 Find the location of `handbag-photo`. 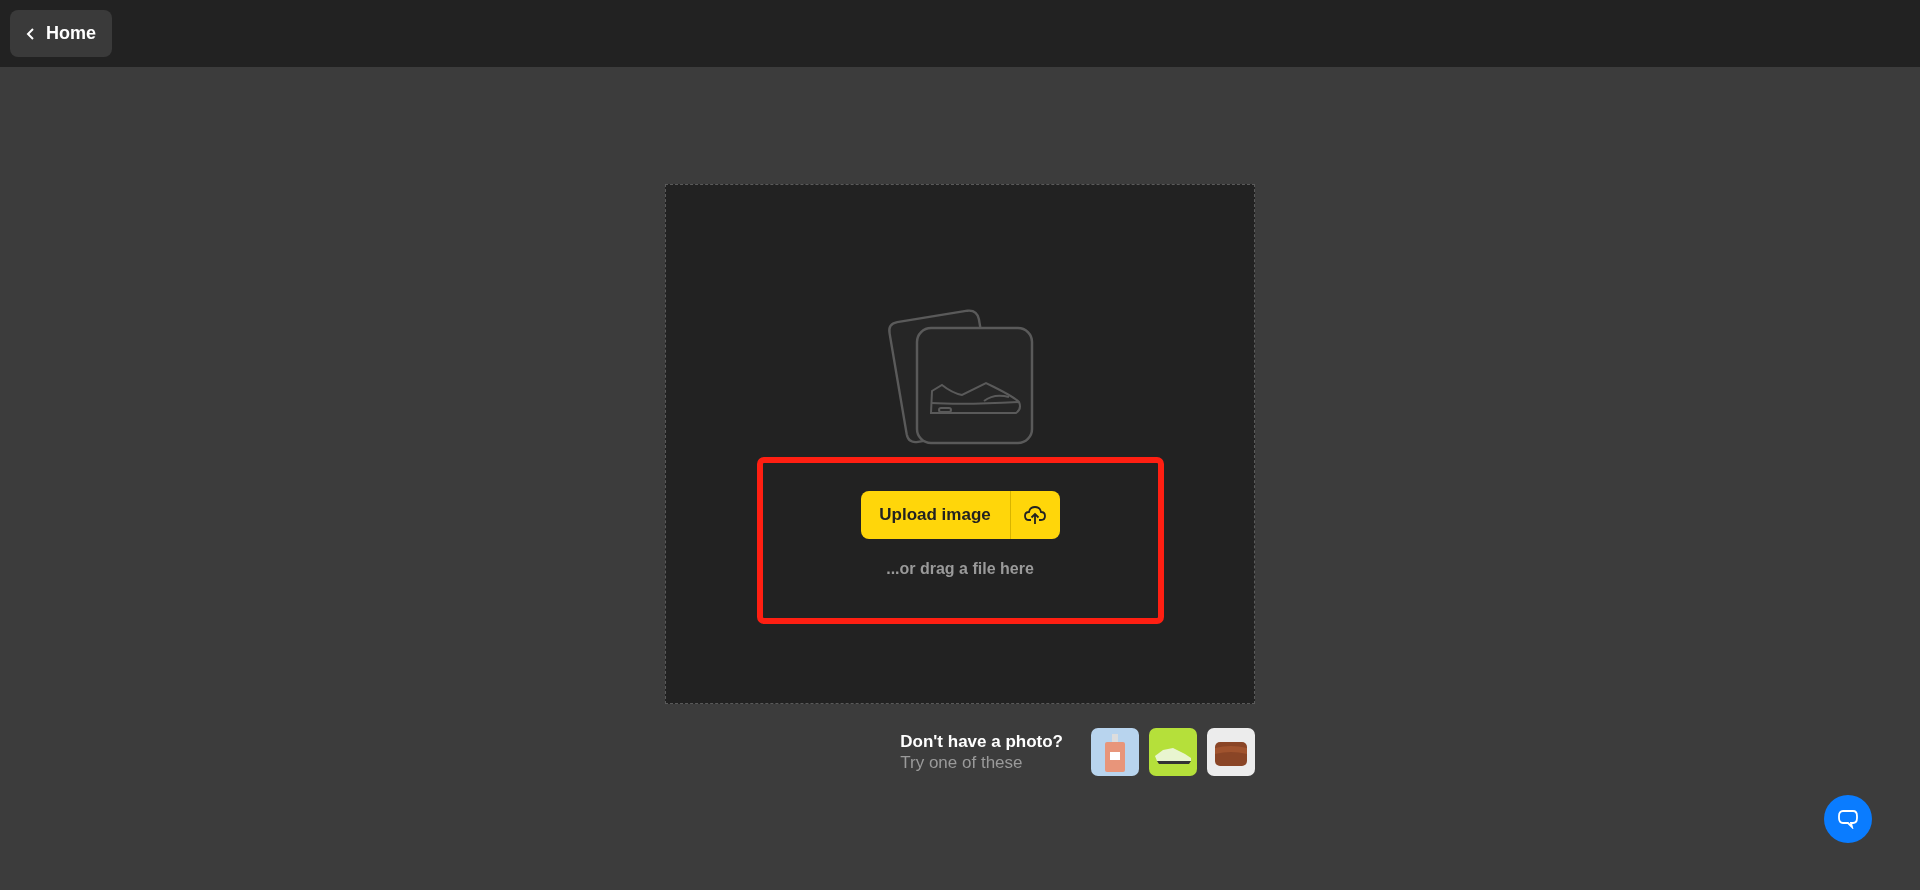

handbag-photo is located at coordinates (1231, 752).